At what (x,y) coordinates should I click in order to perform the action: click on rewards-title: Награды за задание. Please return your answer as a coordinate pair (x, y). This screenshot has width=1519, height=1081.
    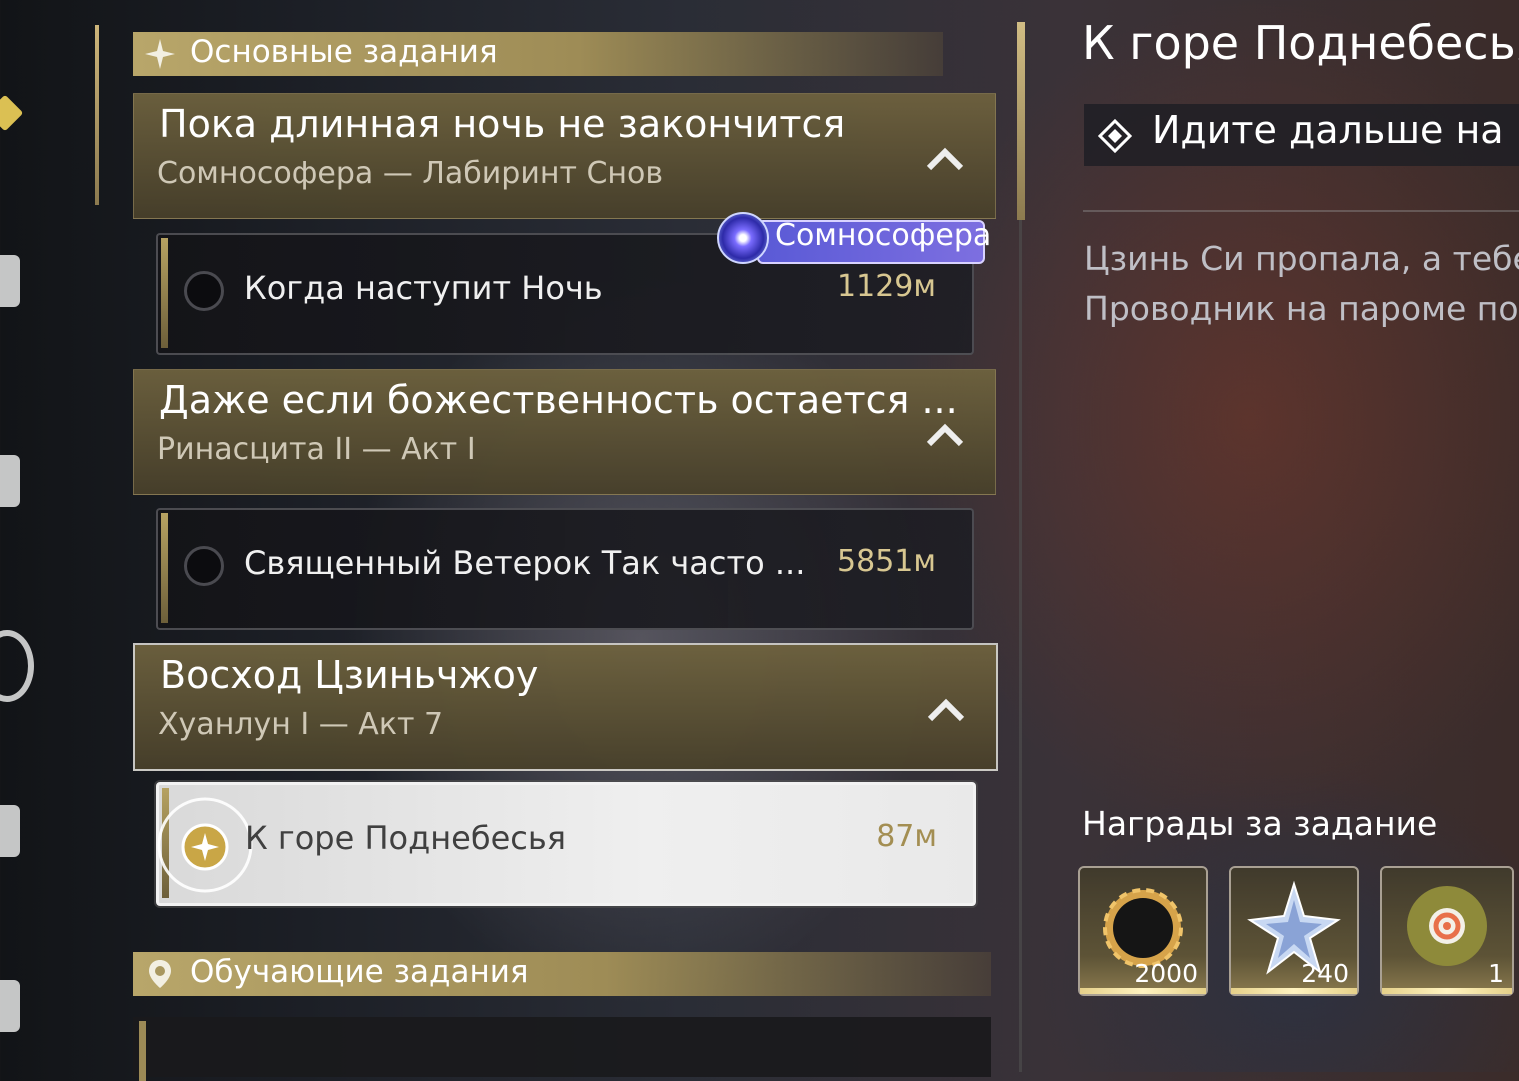
    Looking at the image, I should click on (1260, 823).